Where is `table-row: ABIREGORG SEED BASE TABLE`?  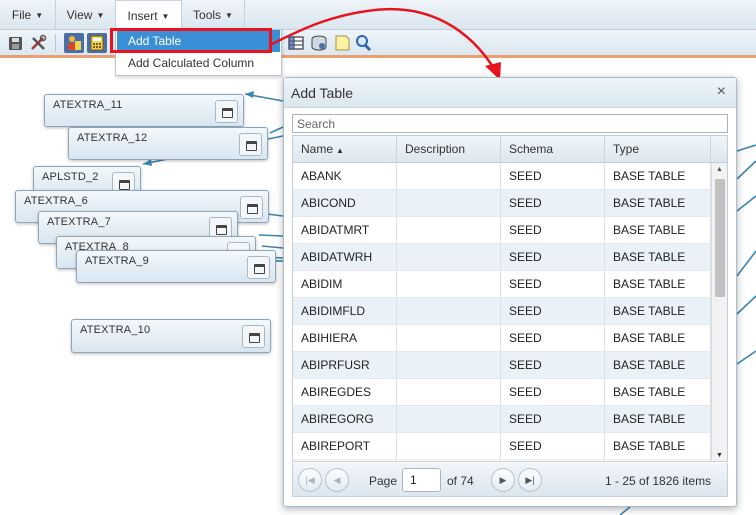
table-row: ABIREGORG SEED BASE TABLE is located at coordinates (502, 419).